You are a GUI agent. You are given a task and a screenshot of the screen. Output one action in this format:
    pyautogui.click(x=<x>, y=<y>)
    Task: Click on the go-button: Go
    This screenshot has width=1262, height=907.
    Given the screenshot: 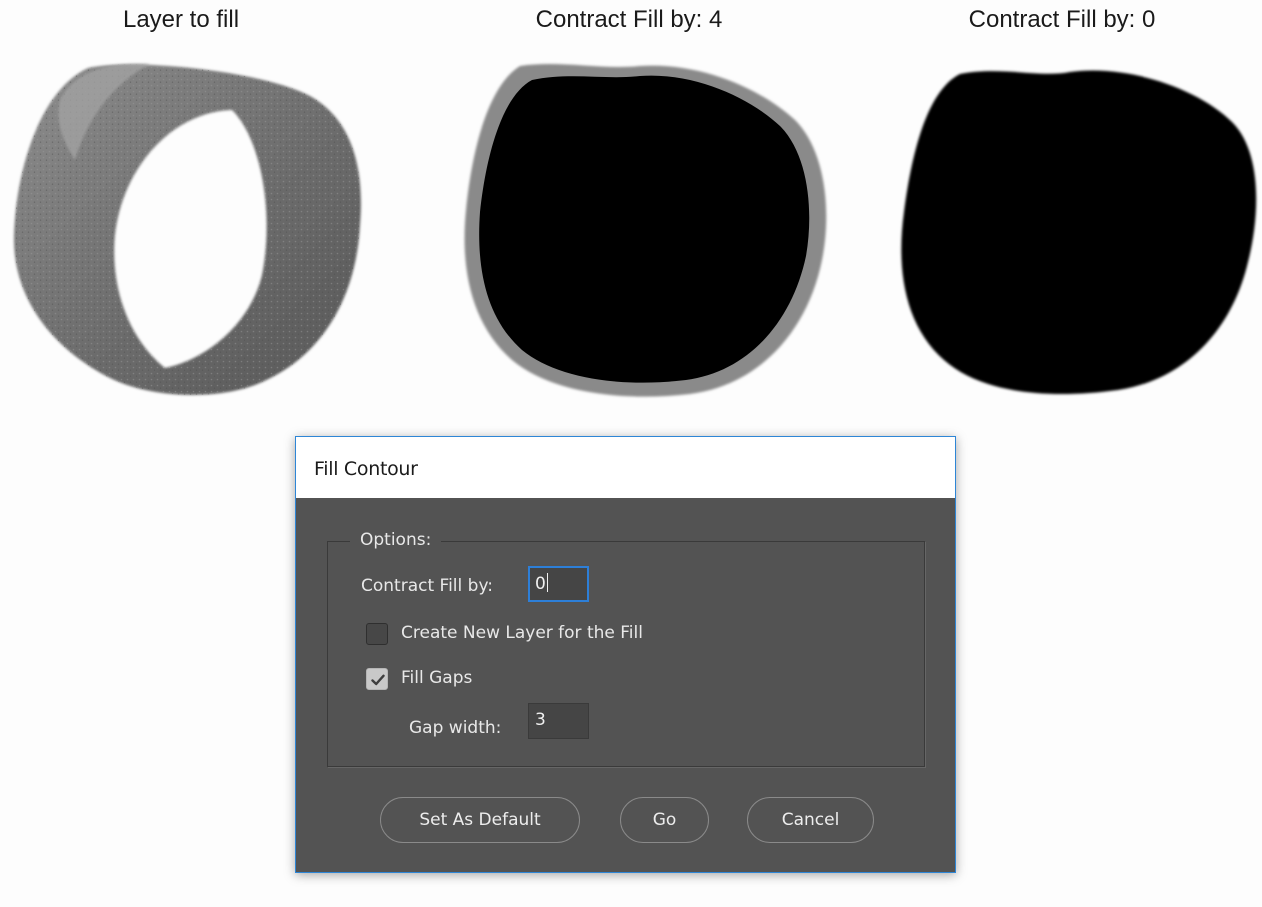 What is the action you would take?
    pyautogui.click(x=664, y=820)
    